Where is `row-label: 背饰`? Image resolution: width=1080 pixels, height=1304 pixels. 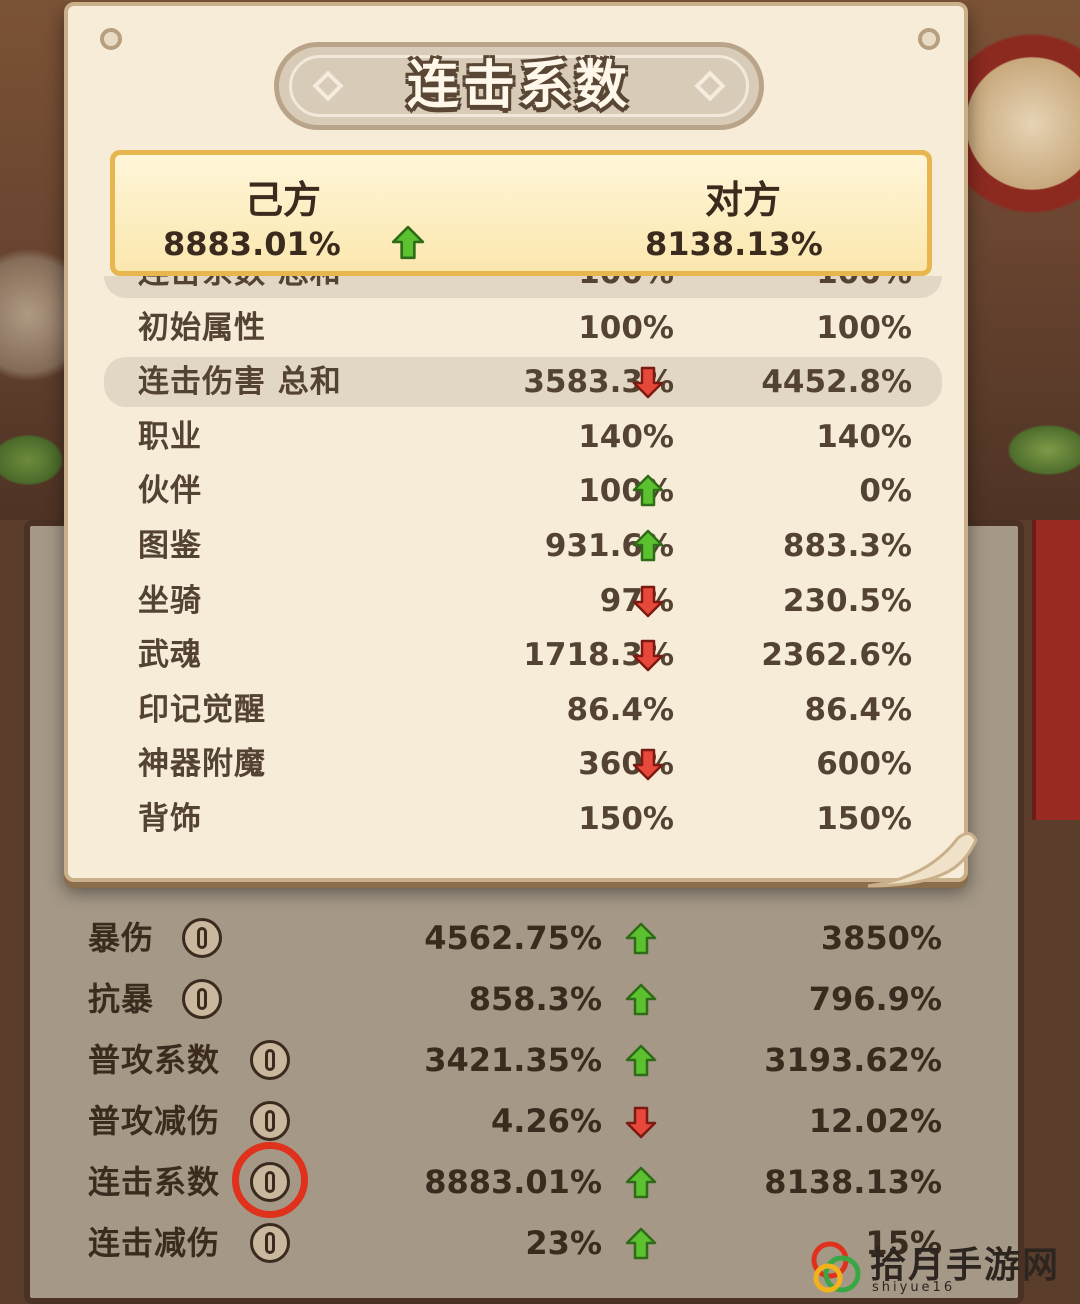 row-label: 背饰 is located at coordinates (170, 819).